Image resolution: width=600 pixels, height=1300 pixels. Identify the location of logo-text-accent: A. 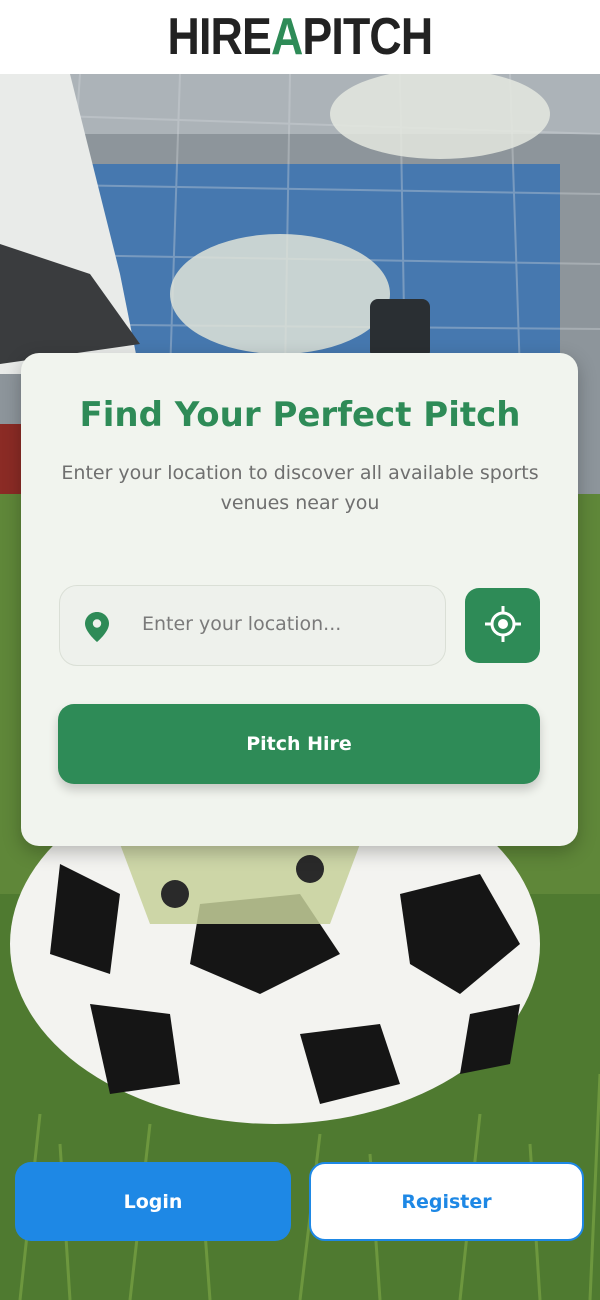
(287, 37).